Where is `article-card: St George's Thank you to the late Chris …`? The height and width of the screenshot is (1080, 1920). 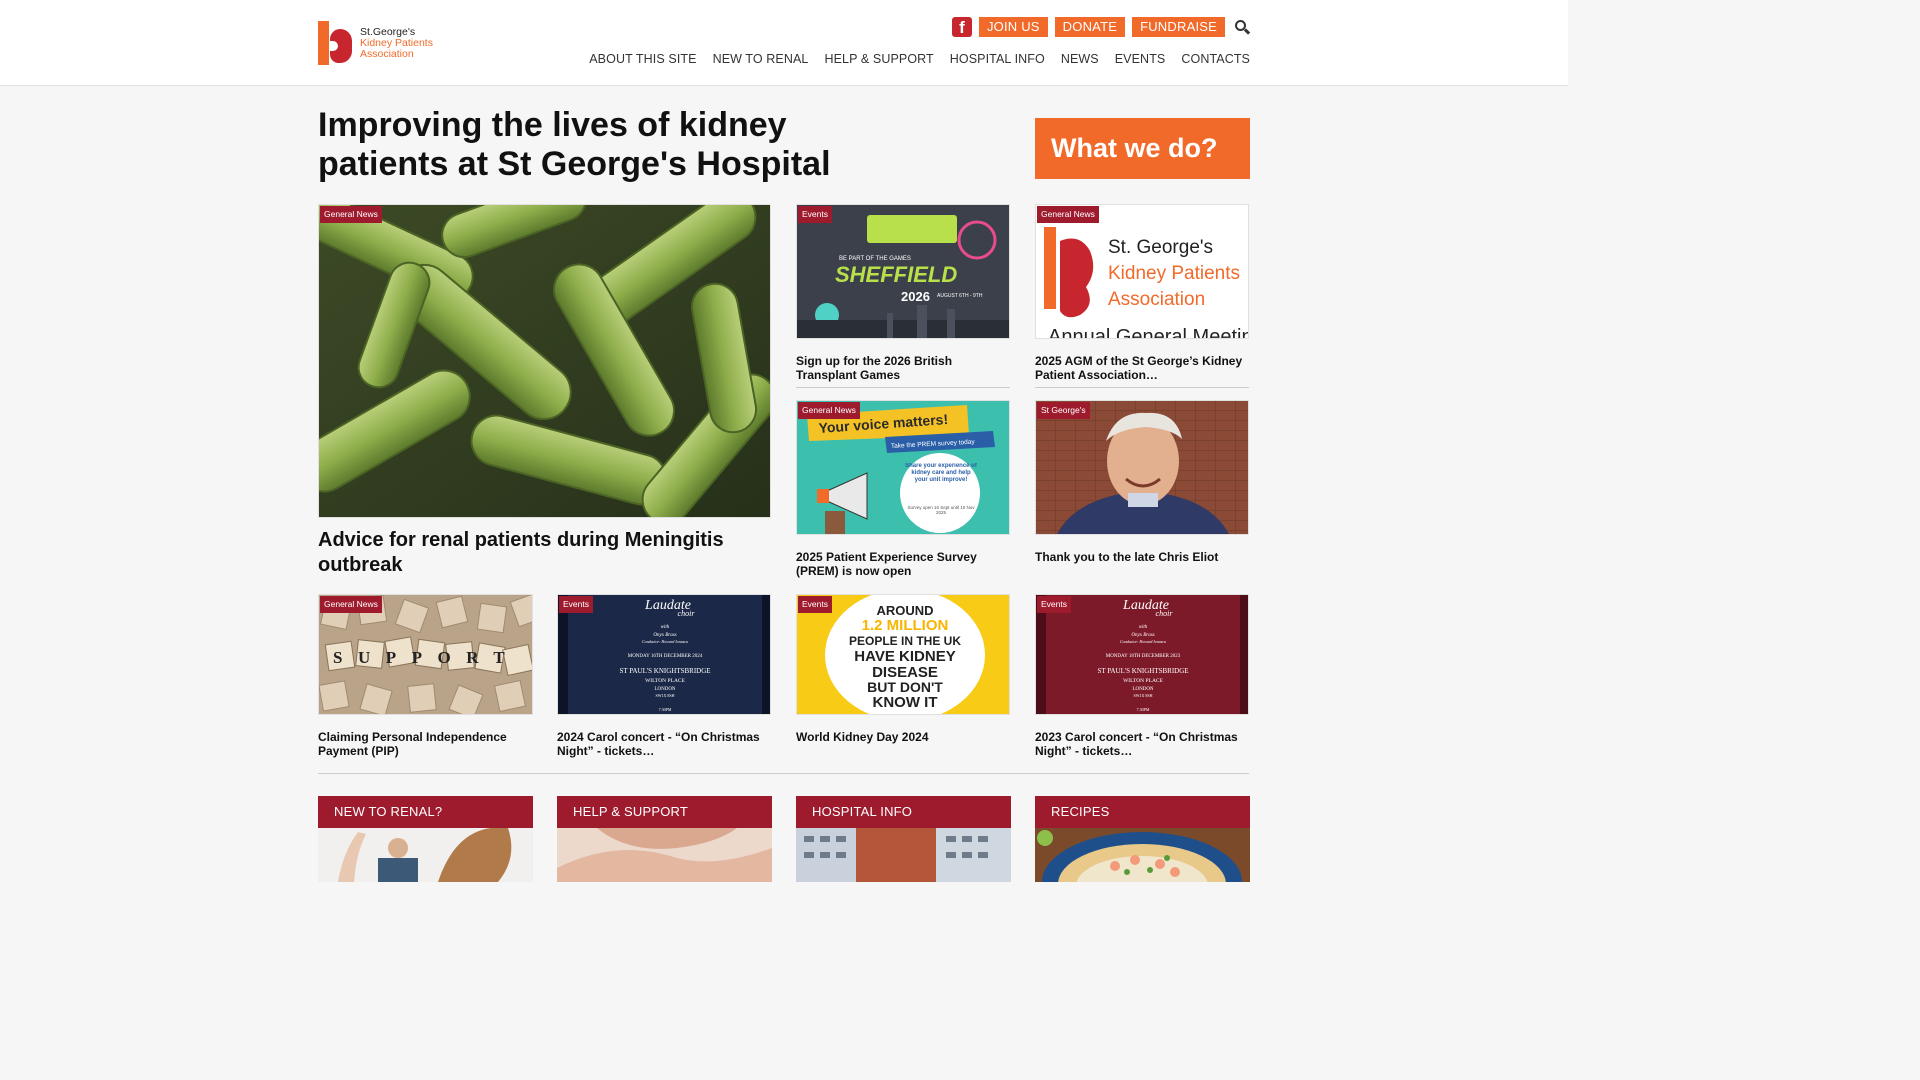
article-card: St George's Thank you to the late Chris … is located at coordinates (1142, 482).